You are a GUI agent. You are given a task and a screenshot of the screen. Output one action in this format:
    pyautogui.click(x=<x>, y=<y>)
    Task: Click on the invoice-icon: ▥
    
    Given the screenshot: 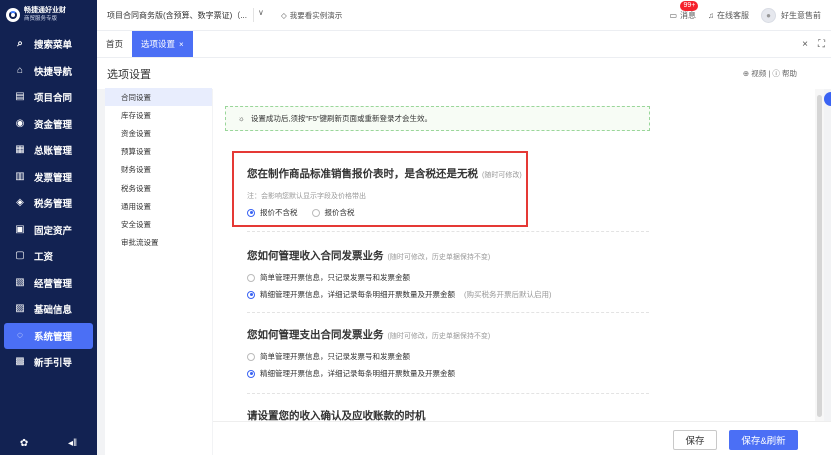 What is the action you would take?
    pyautogui.click(x=20, y=176)
    